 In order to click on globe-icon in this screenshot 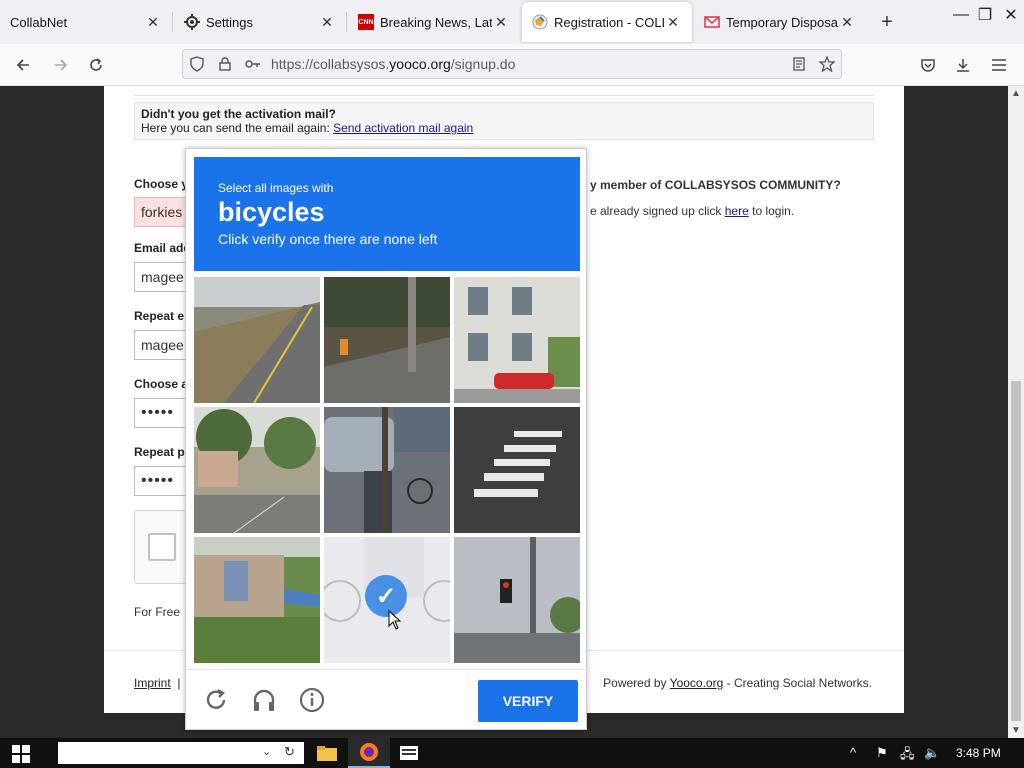, I will do `click(540, 22)`.